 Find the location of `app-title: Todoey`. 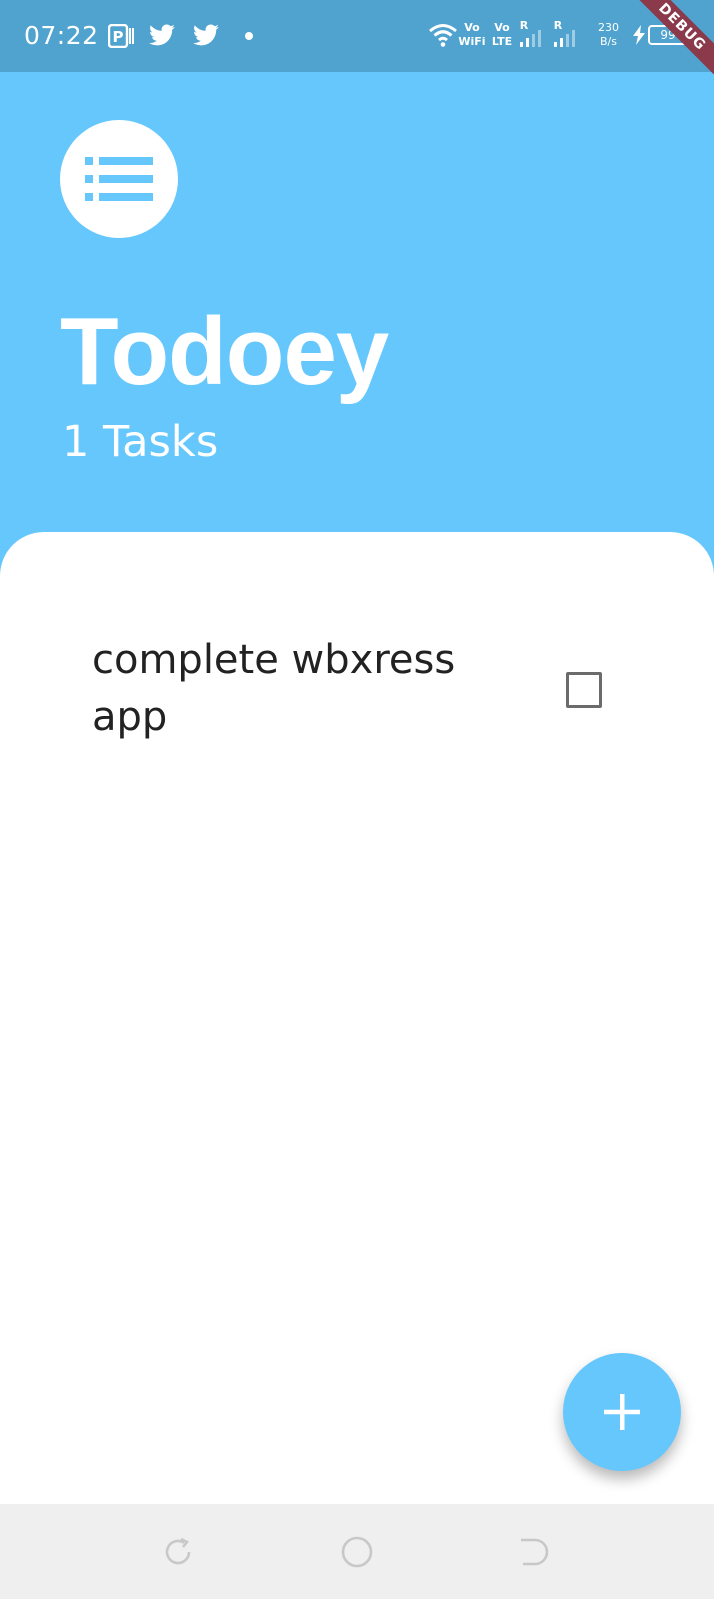

app-title: Todoey is located at coordinates (224, 351).